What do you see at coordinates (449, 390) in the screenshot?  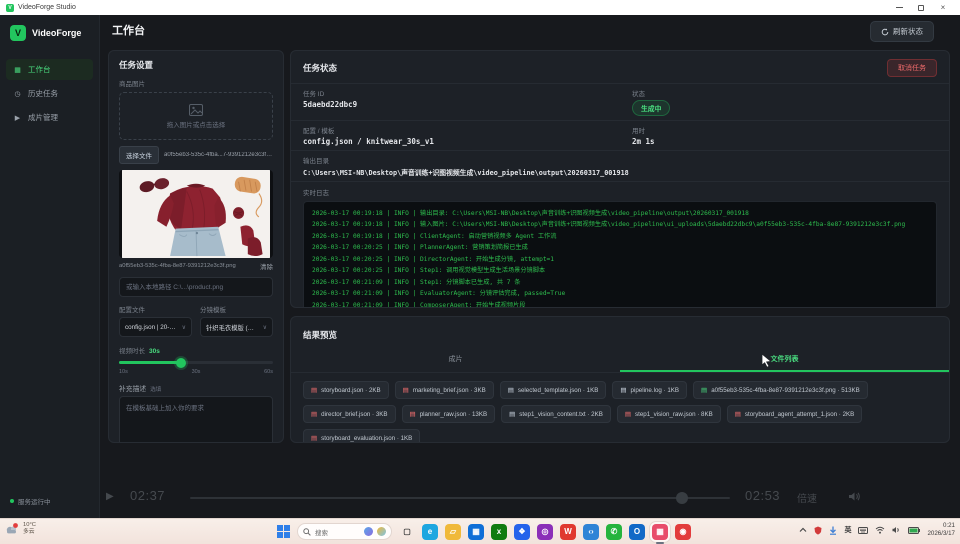 I see `file-chip-label: marketing_brief.json · 3KB` at bounding box center [449, 390].